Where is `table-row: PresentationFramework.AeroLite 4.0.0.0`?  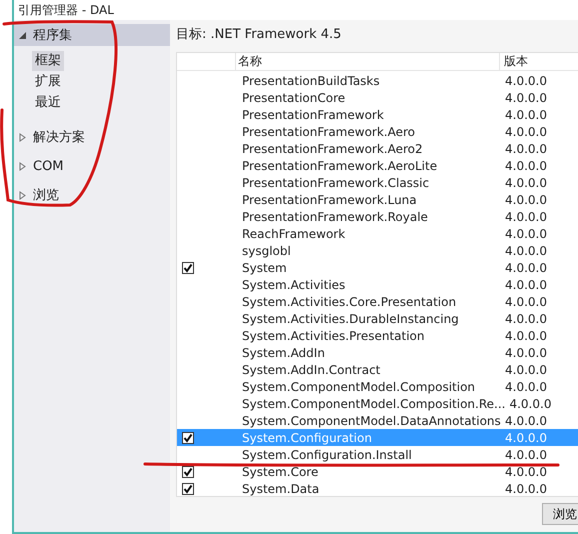 table-row: PresentationFramework.AeroLite 4.0.0.0 is located at coordinates (377, 165).